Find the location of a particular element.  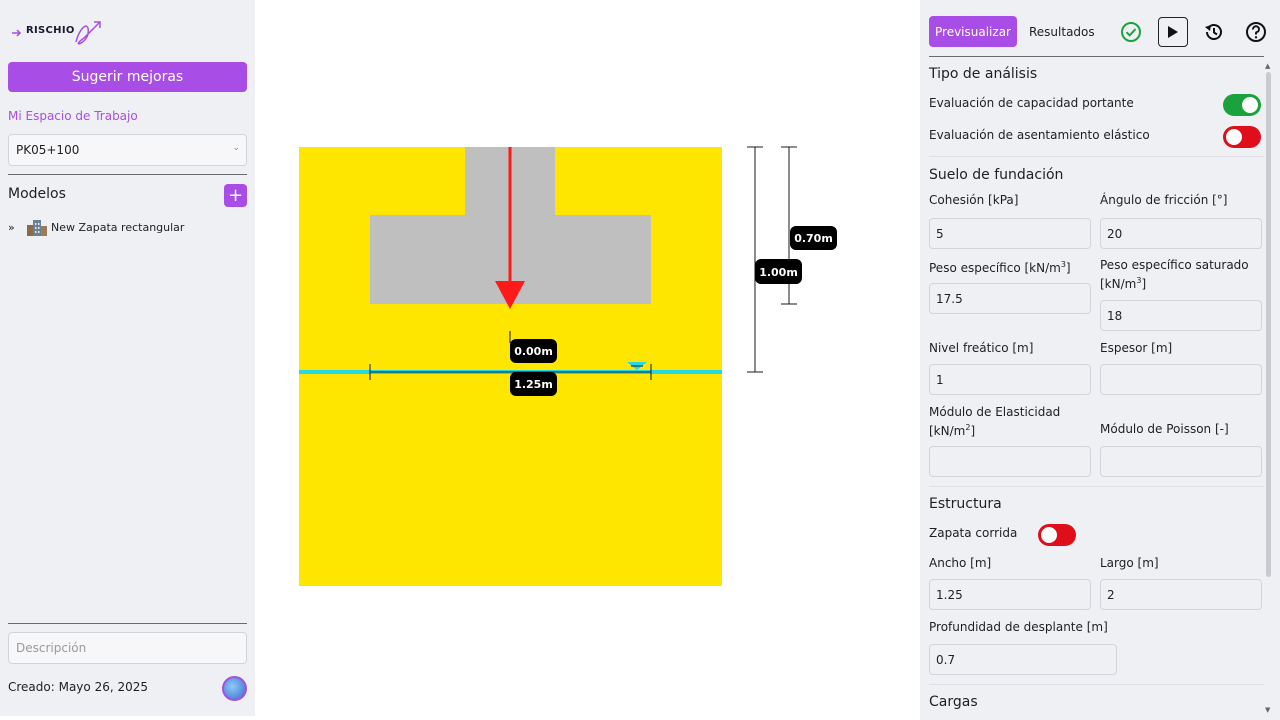

soil-title: Suelo de fundación is located at coordinates (996, 175).